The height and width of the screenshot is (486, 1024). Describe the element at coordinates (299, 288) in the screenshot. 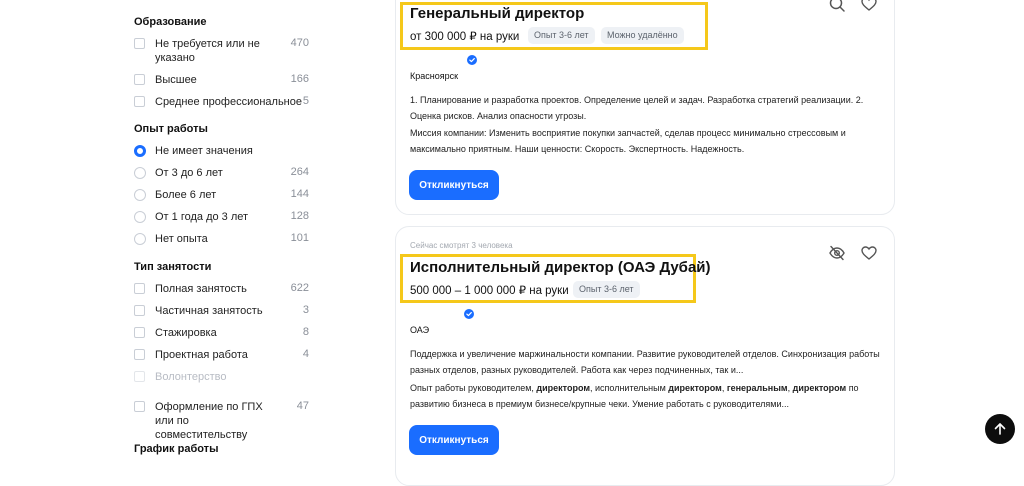

I see `filter-count: 622` at that location.